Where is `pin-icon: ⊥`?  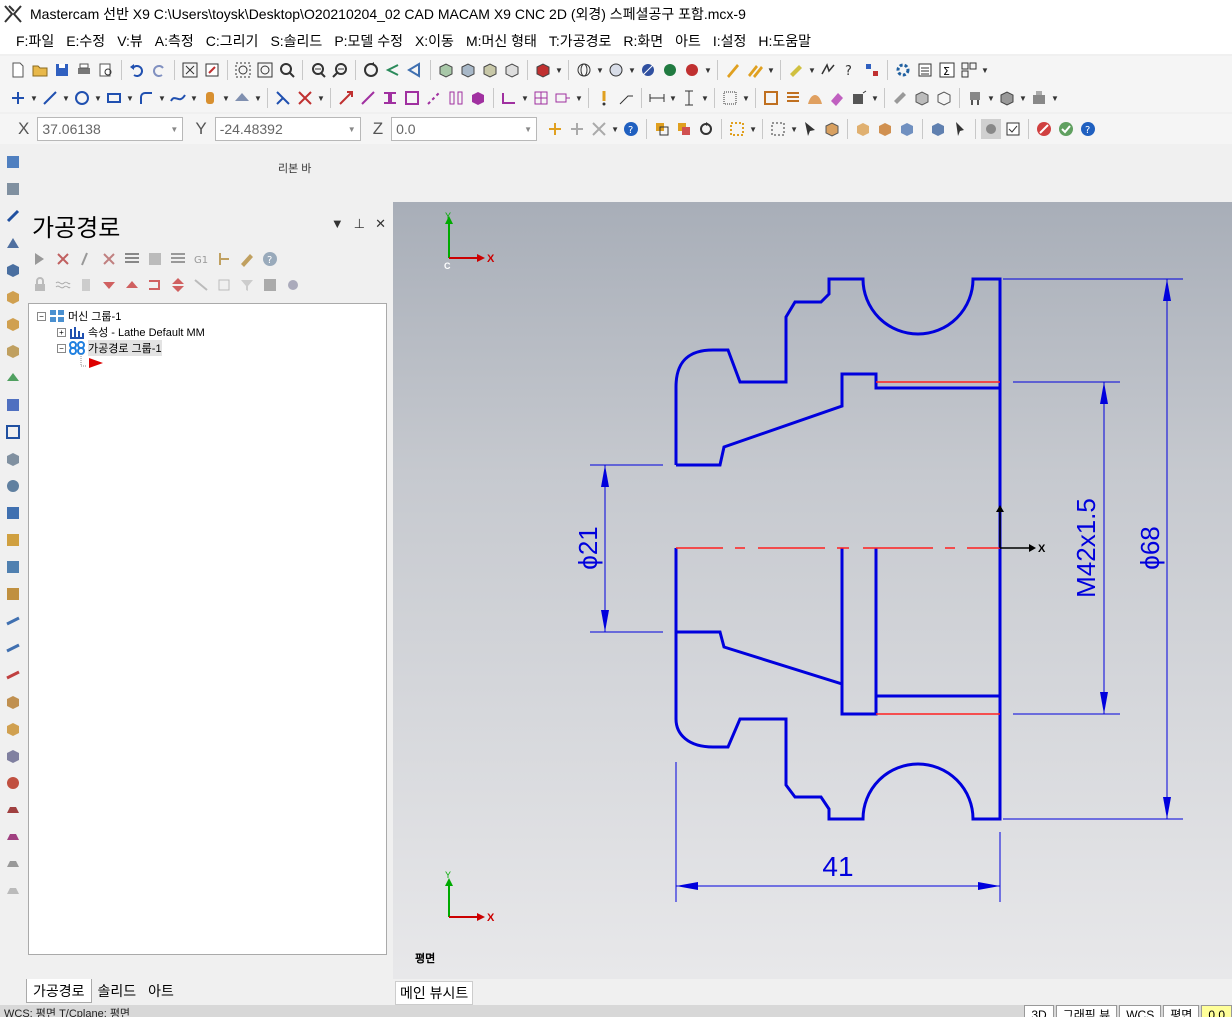 pin-icon: ⊥ is located at coordinates (359, 224).